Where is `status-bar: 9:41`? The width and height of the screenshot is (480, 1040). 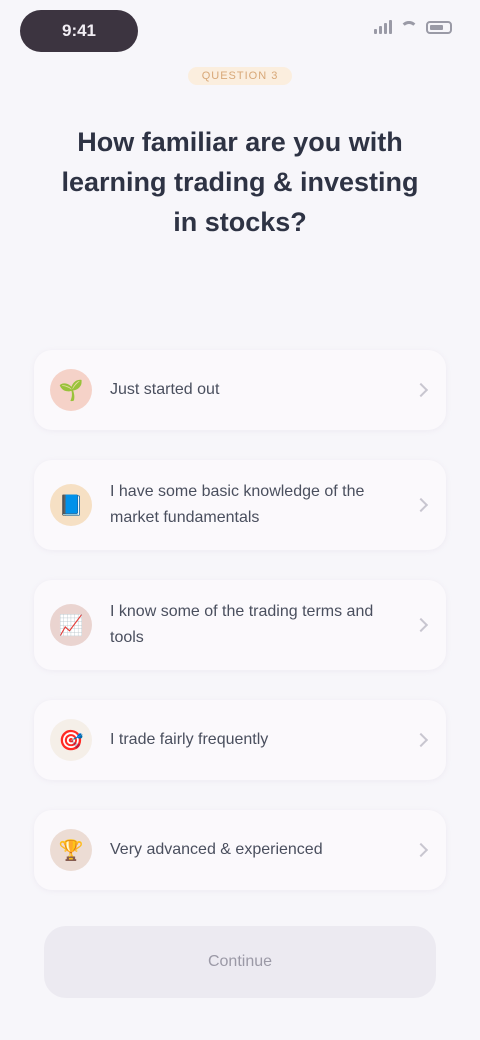
status-bar: 9:41 is located at coordinates (240, 32).